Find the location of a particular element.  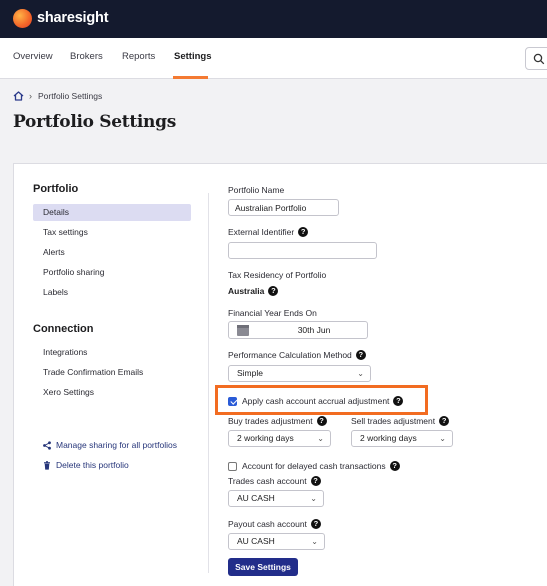

sidebar-heading-connection: Connection is located at coordinates (63, 329).